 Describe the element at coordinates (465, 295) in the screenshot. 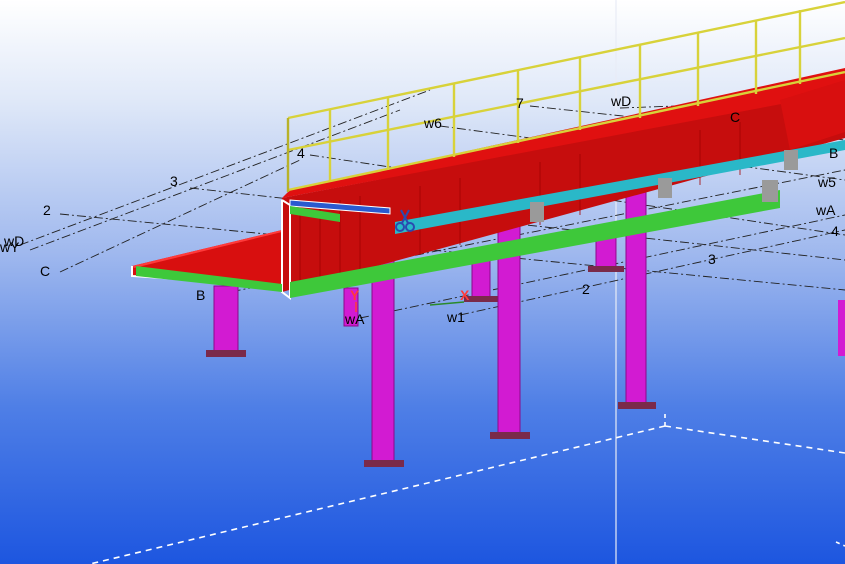

I see `axis-x-label: X` at that location.